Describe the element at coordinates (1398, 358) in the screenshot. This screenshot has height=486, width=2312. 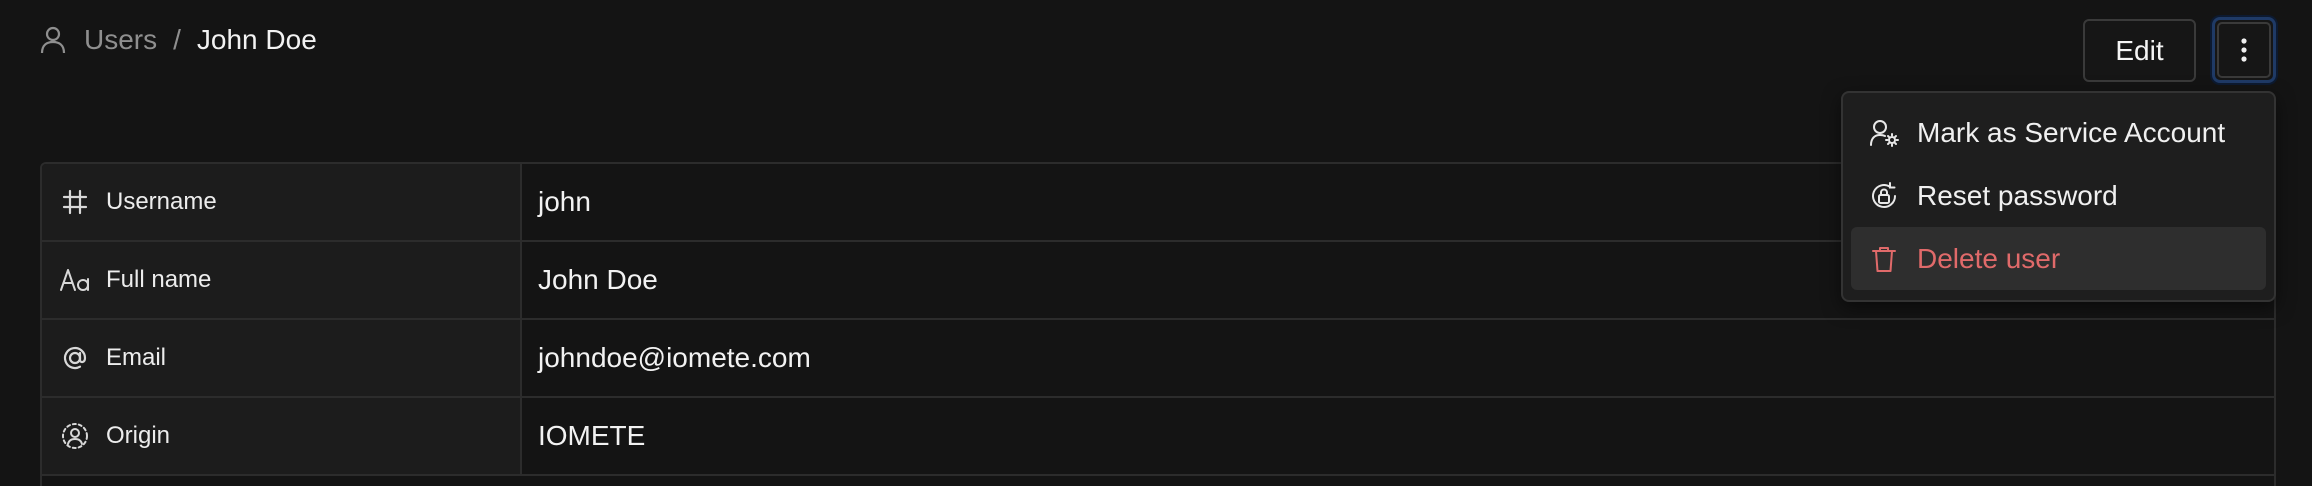
I see `email-value: johndoe@iomete.com` at that location.